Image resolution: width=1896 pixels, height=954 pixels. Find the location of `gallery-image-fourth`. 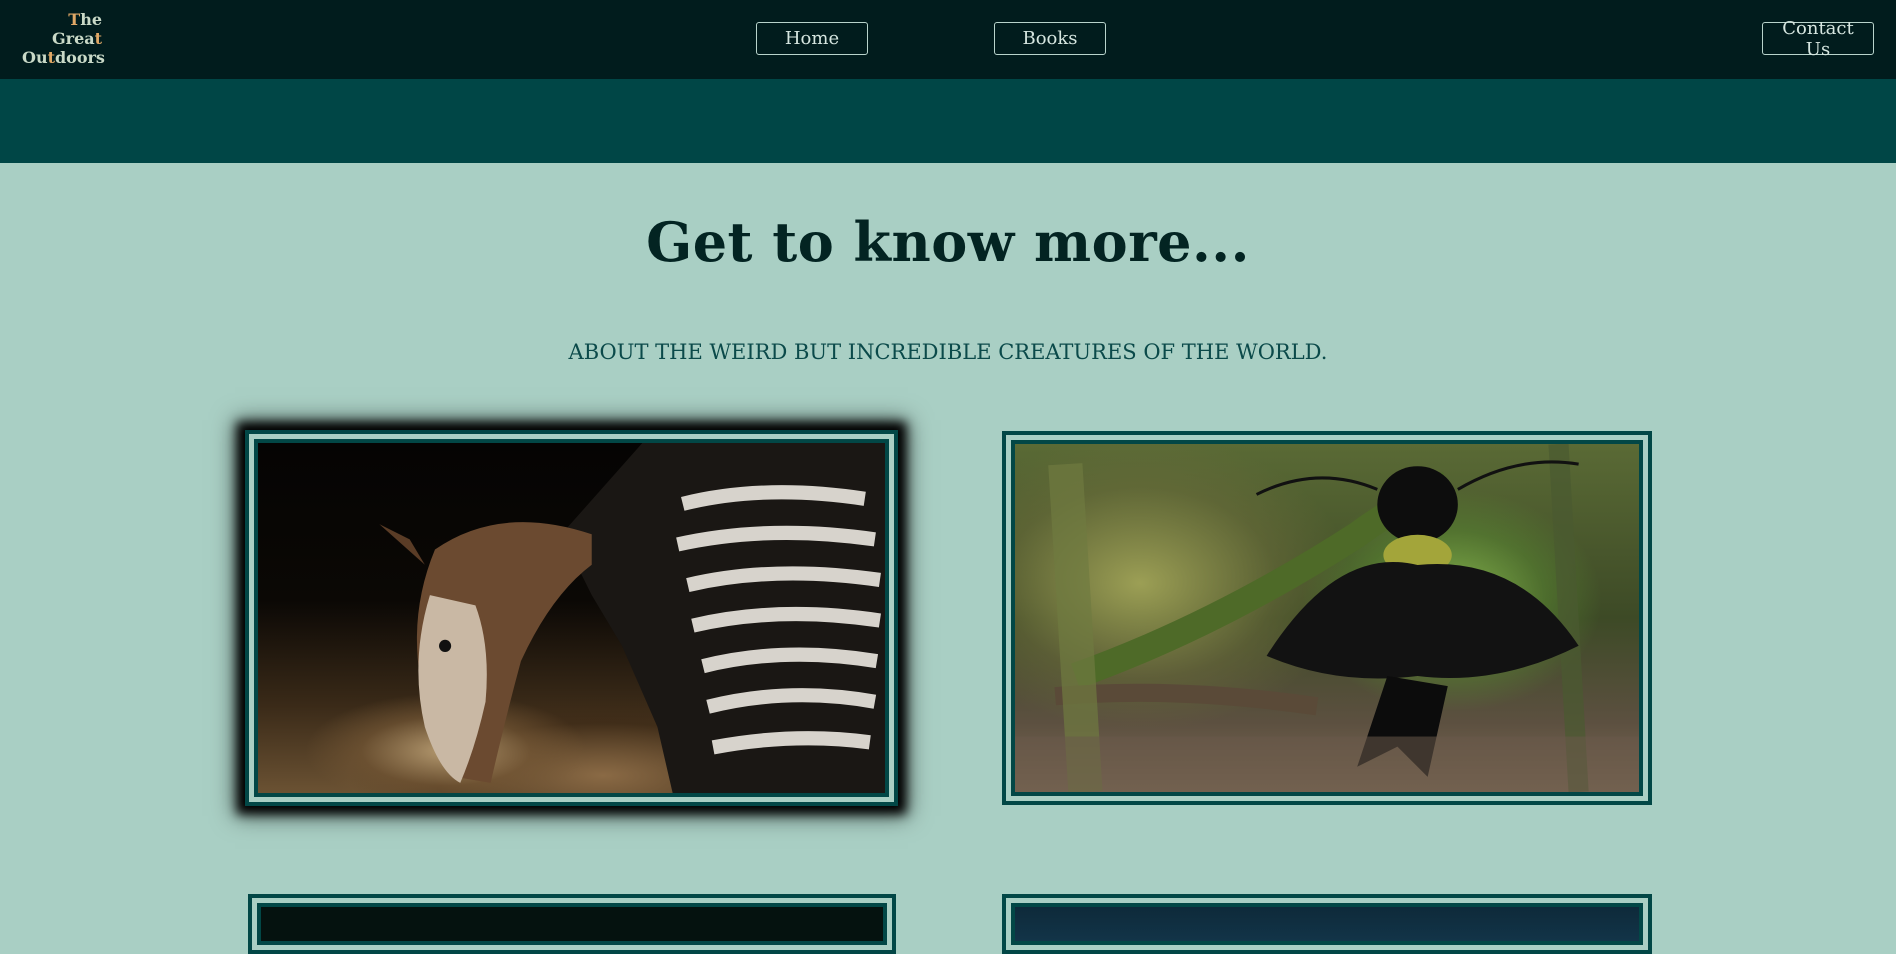

gallery-image-fourth is located at coordinates (1327, 924).